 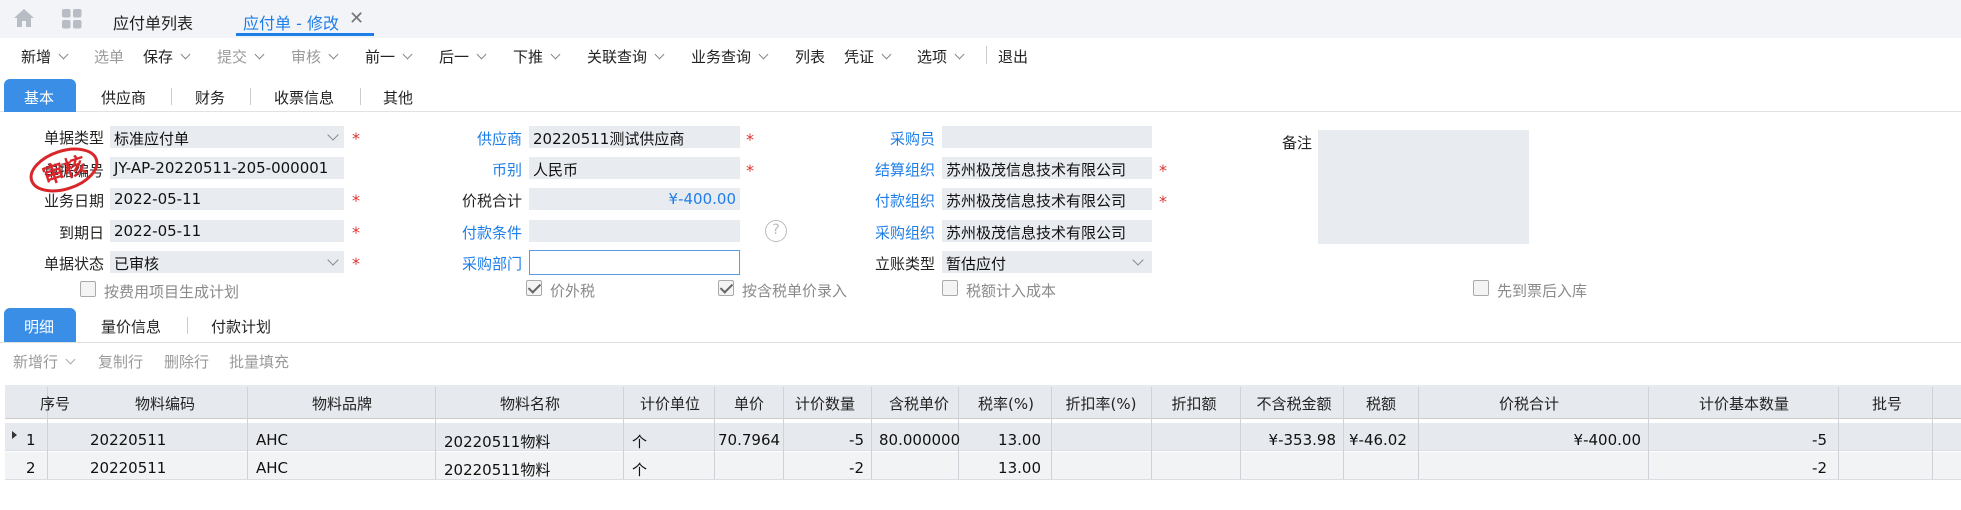 I want to click on account-type-select: 暂估应付, so click(x=1047, y=262).